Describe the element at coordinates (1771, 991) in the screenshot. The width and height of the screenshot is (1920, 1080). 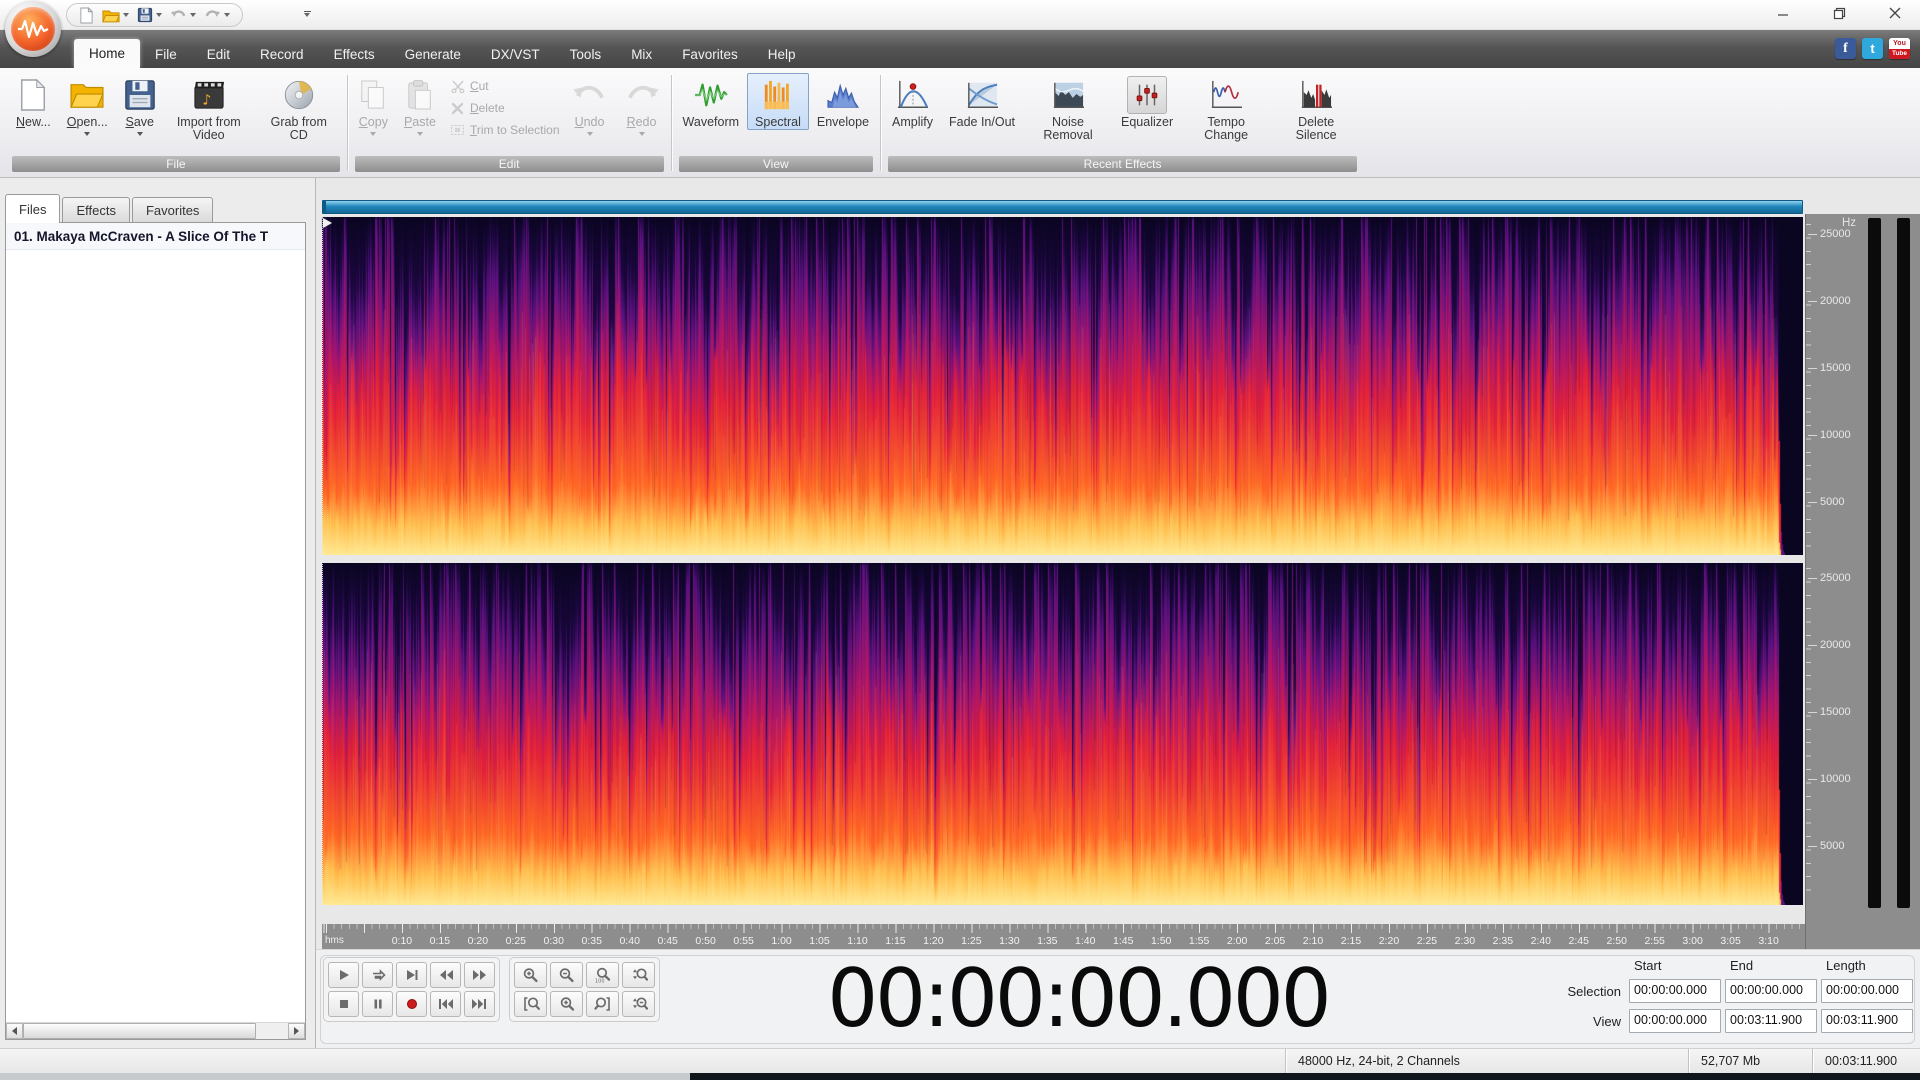
I see `selection-end-field: 00:00:00.000` at that location.